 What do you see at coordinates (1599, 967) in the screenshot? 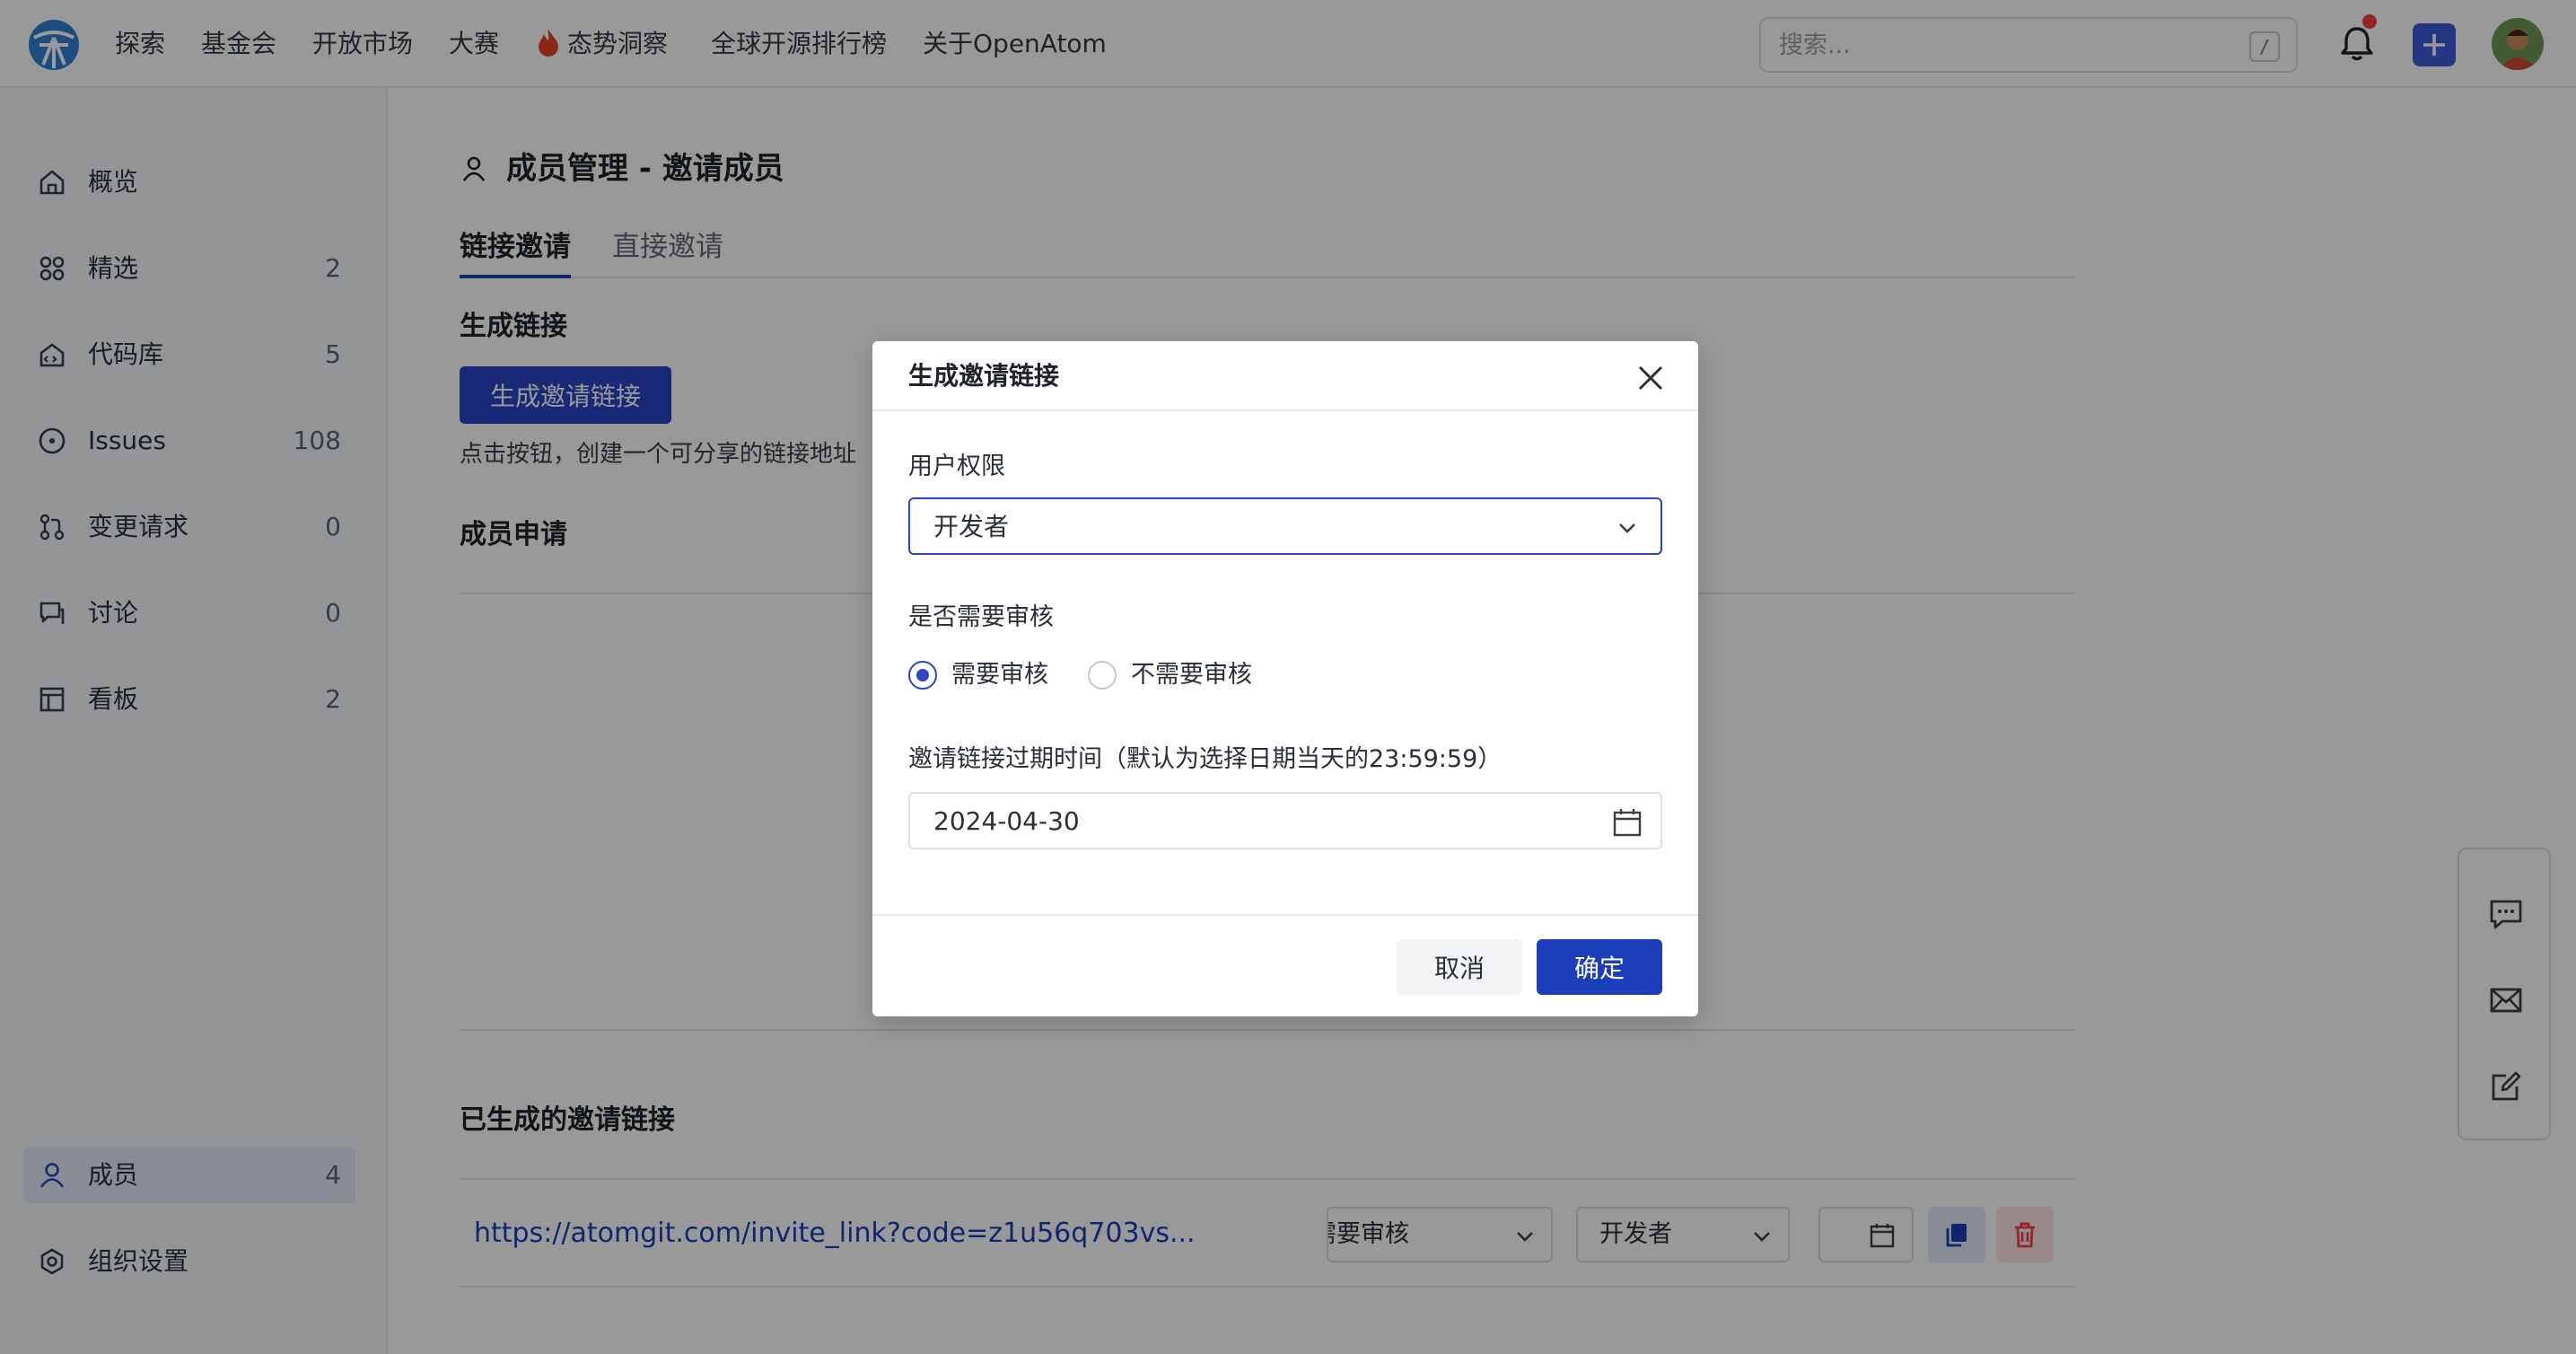
I see `confirm-button: 确定` at bounding box center [1599, 967].